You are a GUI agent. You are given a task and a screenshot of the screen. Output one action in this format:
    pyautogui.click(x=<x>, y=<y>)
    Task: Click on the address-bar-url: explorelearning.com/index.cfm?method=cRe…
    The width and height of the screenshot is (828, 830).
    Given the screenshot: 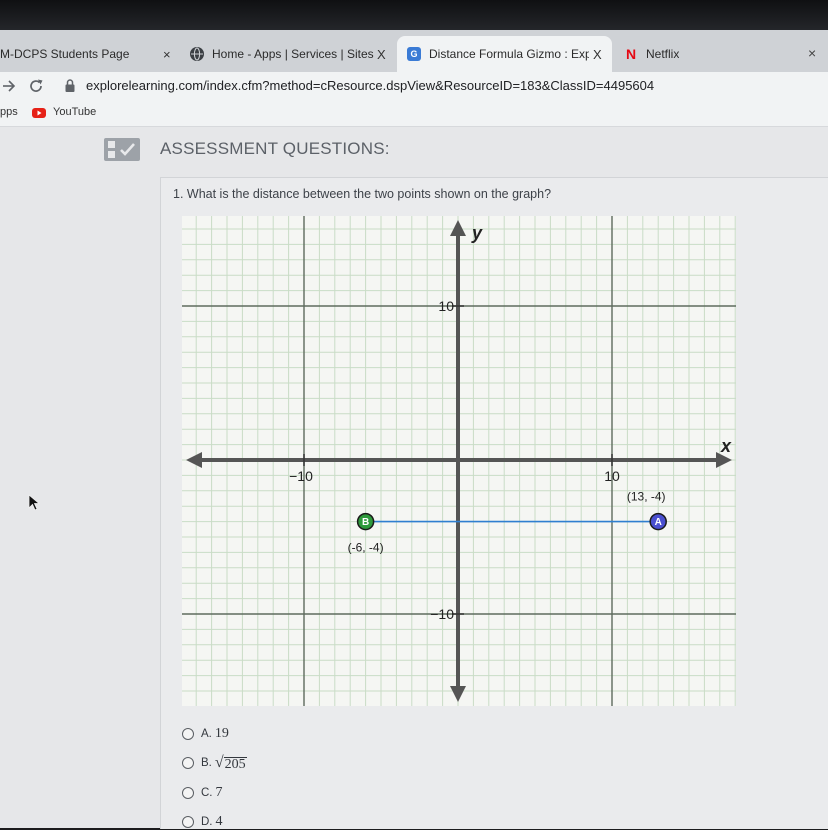 What is the action you would take?
    pyautogui.click(x=370, y=85)
    